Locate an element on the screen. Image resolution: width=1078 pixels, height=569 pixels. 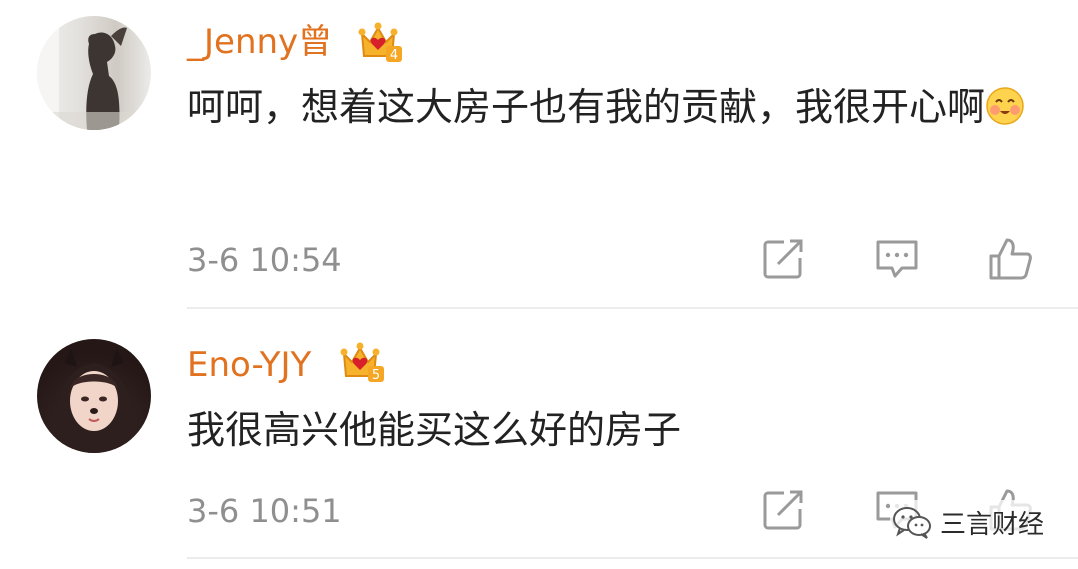
comment-text-body: 呵呵，想着这大房子也有我的贡献，我很开心啊 is located at coordinates (586, 107).